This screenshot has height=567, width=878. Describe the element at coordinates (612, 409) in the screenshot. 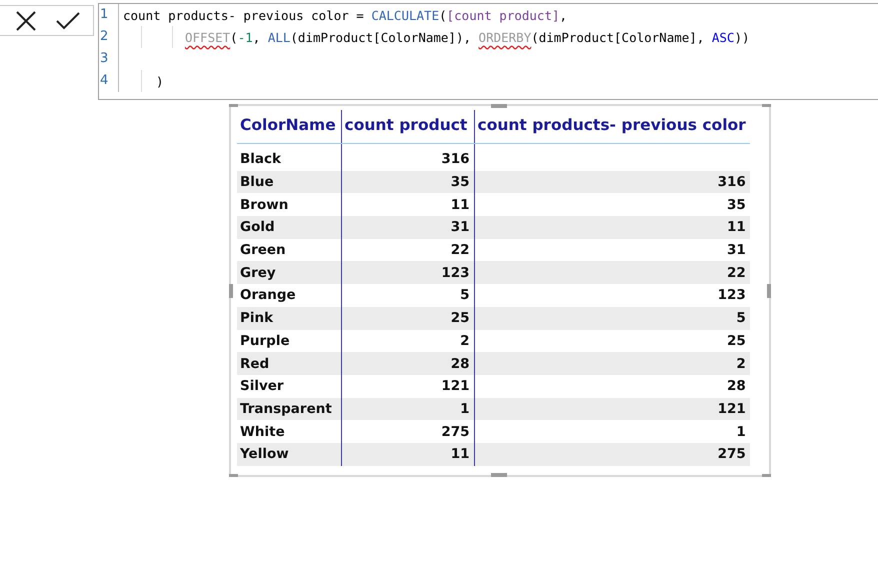

I see `table-cell: 121` at that location.